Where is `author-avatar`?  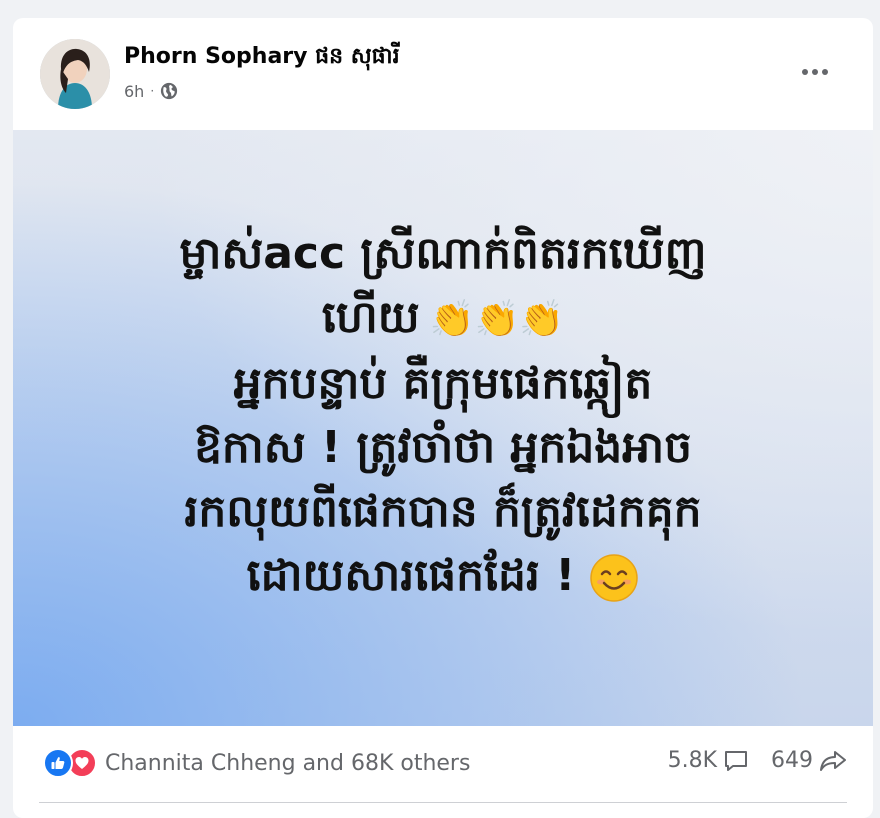
author-avatar is located at coordinates (75, 74).